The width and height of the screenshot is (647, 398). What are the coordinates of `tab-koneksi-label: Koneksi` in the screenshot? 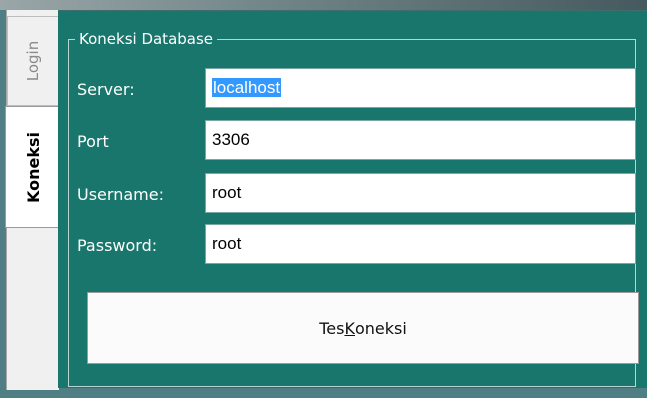 It's located at (33, 167).